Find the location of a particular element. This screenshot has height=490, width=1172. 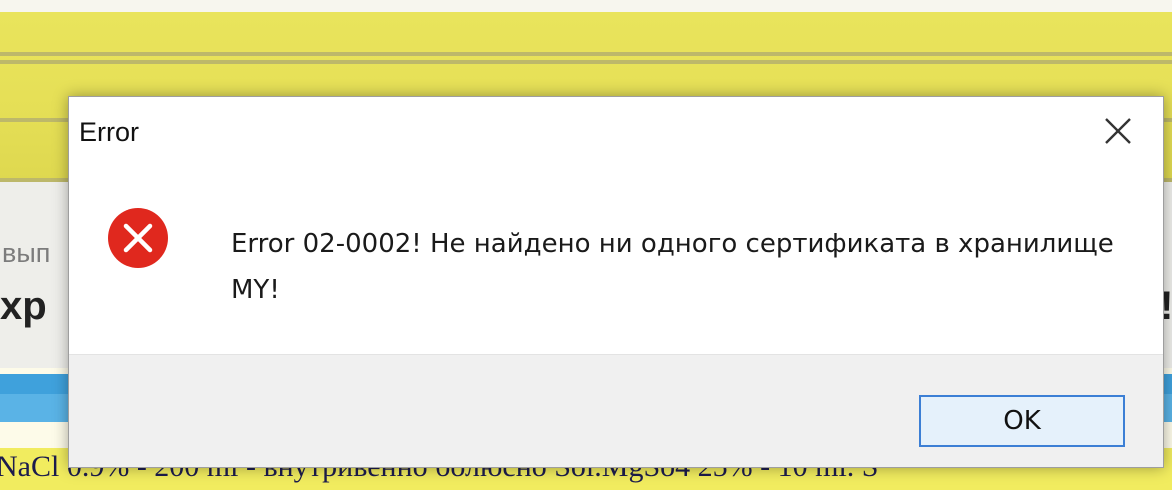

dialog-title: Error is located at coordinates (109, 132).